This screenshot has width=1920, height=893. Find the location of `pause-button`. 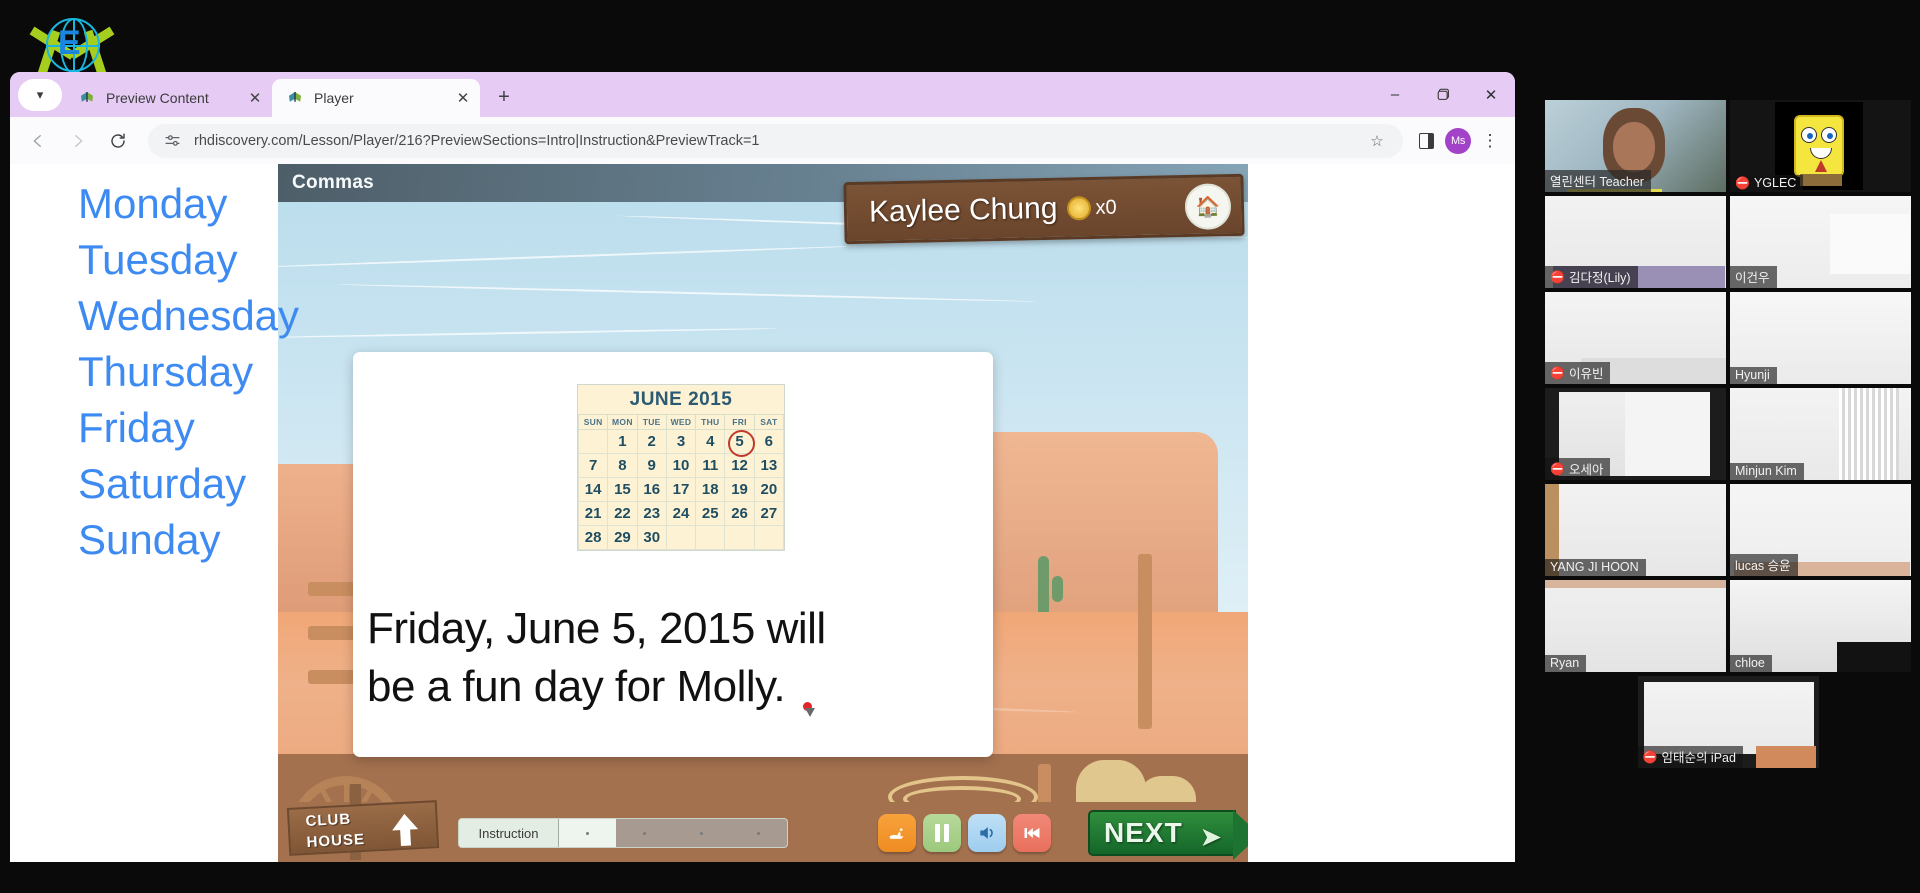

pause-button is located at coordinates (942, 833).